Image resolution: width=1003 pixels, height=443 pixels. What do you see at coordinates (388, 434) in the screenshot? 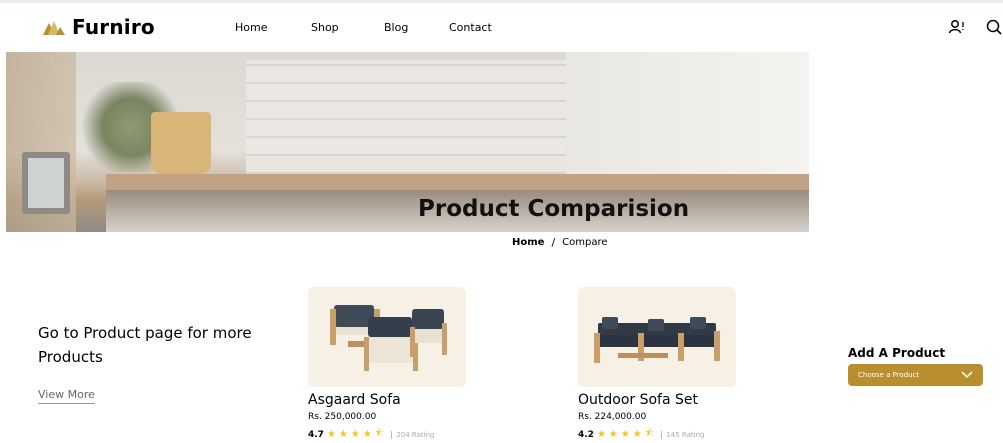
I see `product-rating: 4.7 ★ ★ ★ ★ ⯪ 204 Rating` at bounding box center [388, 434].